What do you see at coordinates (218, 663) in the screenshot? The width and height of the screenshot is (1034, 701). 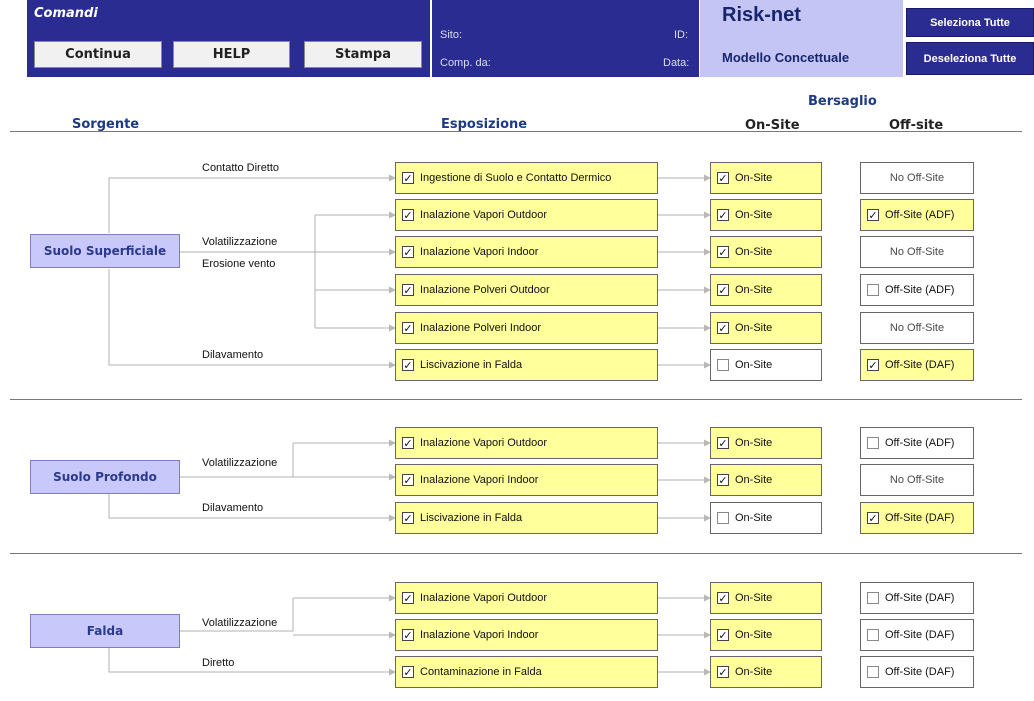 I see `path-label-diretto: Diretto` at bounding box center [218, 663].